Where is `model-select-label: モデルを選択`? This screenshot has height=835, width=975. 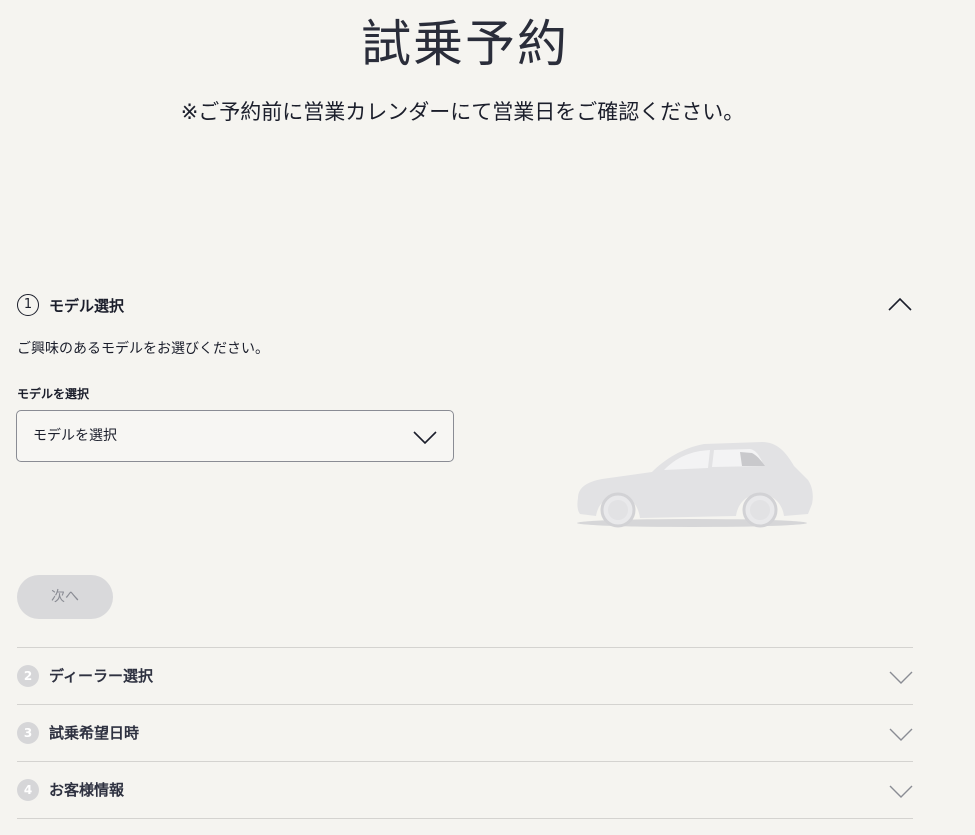 model-select-label: モデルを選択 is located at coordinates (53, 394).